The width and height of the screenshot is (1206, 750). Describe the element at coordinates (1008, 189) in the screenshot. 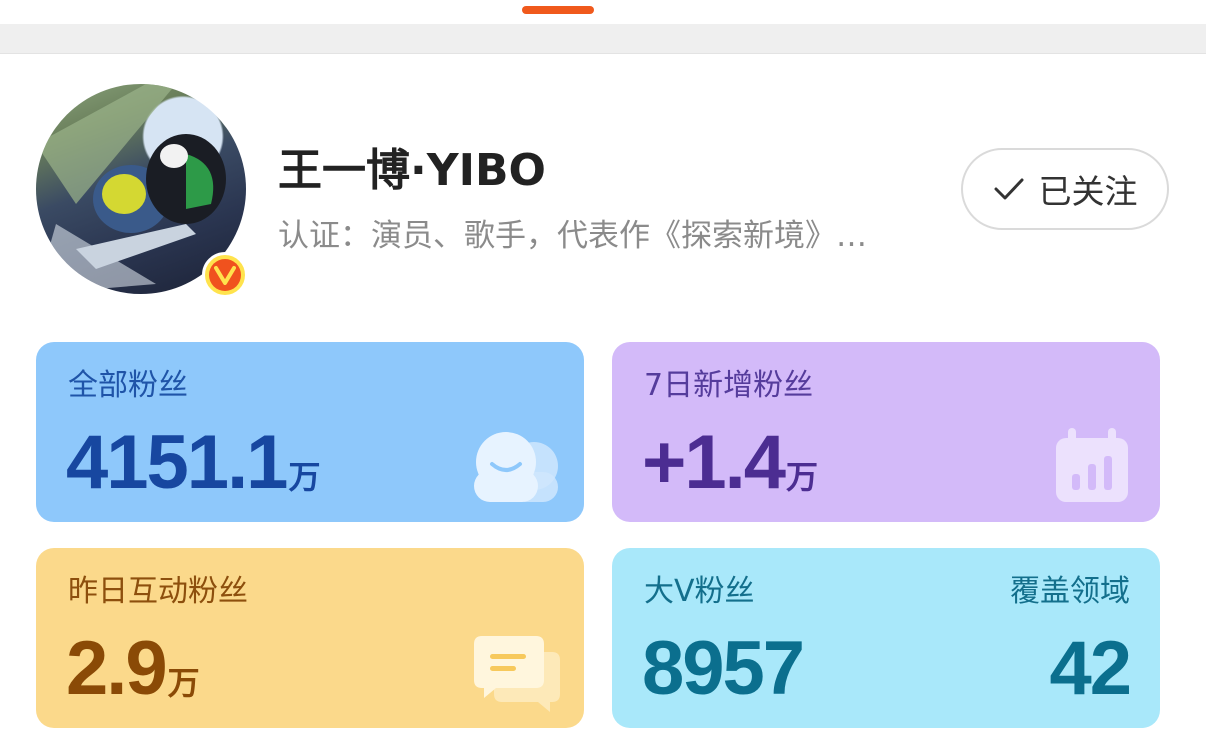

I see `checkmark-icon` at that location.